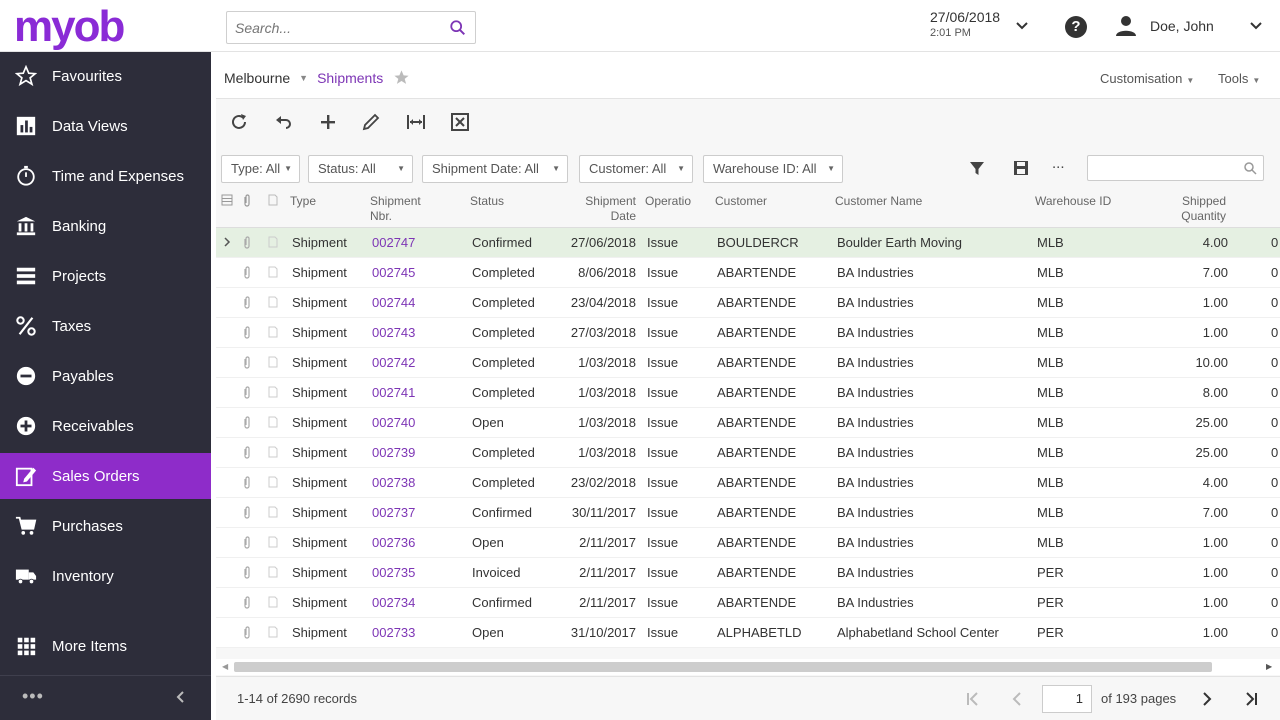 This screenshot has width=1280, height=720. Describe the element at coordinates (105, 376) in the screenshot. I see `sidebar-item-payables: Payables` at that location.